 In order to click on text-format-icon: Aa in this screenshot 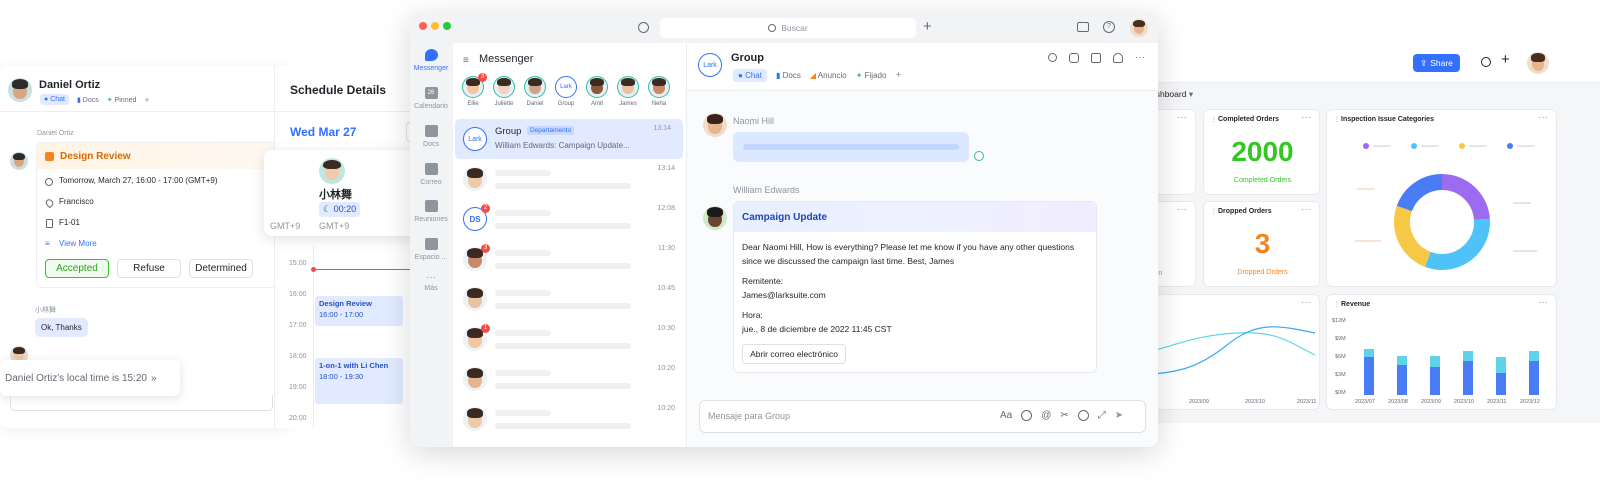, I will do `click(1006, 415)`.